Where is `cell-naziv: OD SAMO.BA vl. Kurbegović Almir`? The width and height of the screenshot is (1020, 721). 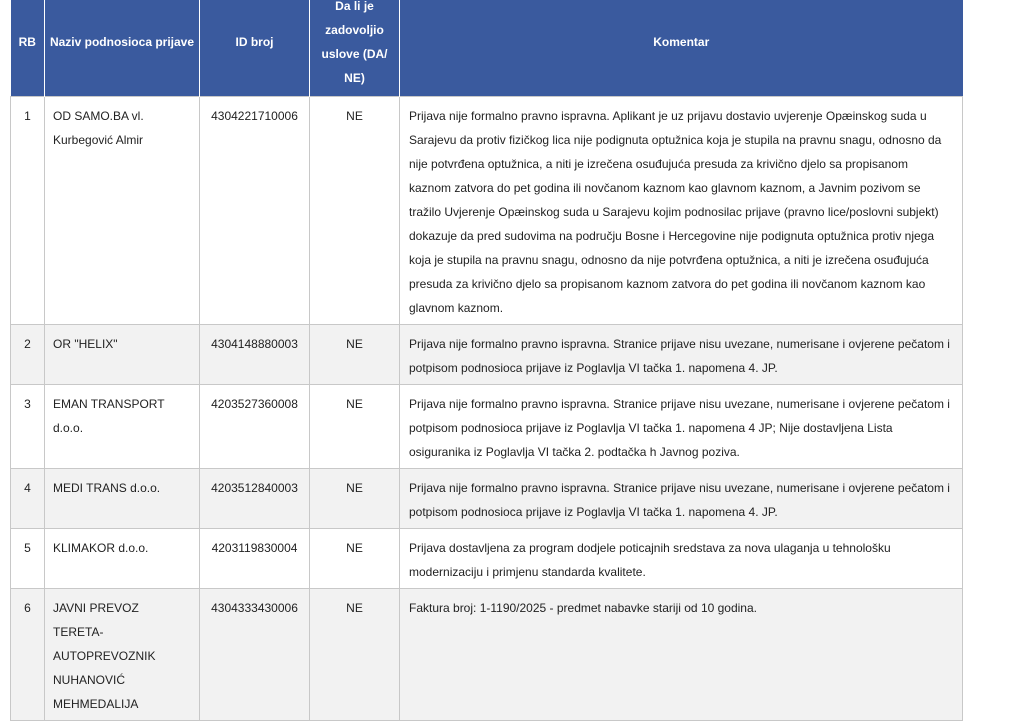
cell-naziv: OD SAMO.BA vl. Kurbegović Almir is located at coordinates (122, 210).